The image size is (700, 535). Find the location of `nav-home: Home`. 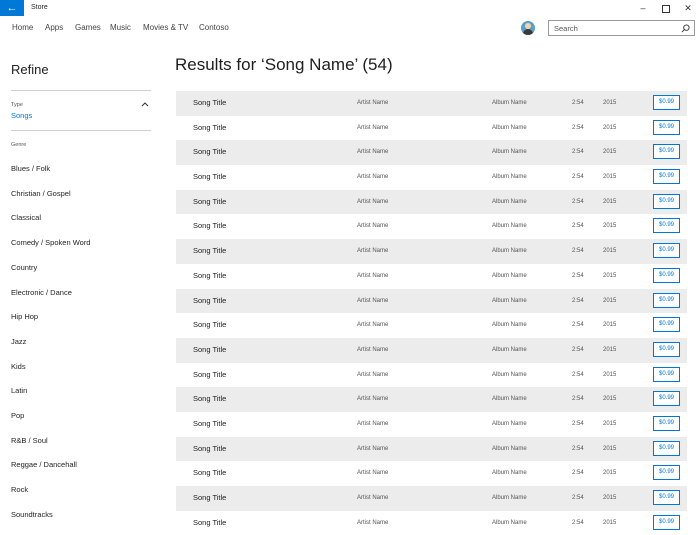

nav-home: Home is located at coordinates (22, 28).